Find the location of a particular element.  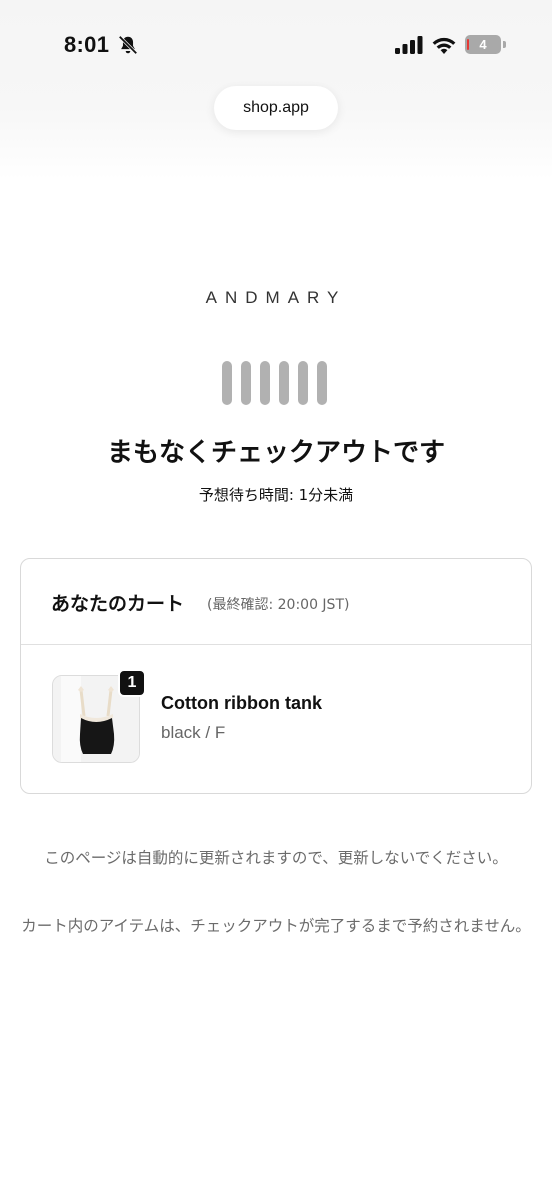

cart-last-checked: (最終確認: 20:00 JST) is located at coordinates (278, 605).